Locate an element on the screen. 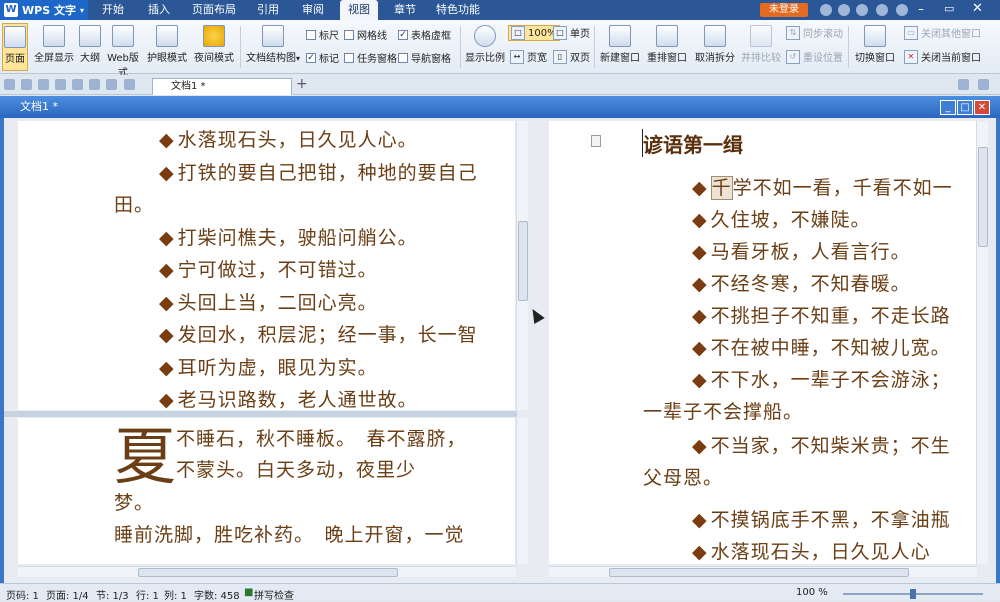 This screenshot has height=602, width=1000. table-gridlines-checkbox: ✓ 表格虚框 is located at coordinates (424, 34).